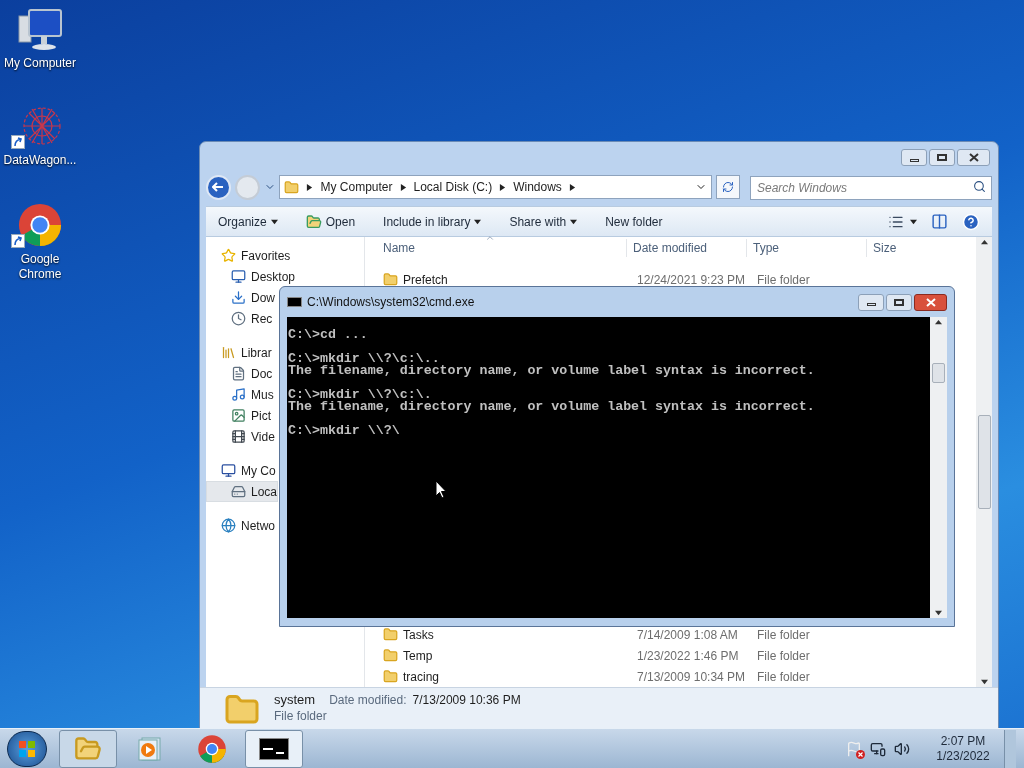  Describe the element at coordinates (871, 187) in the screenshot. I see `search-field: Search Windows` at that location.